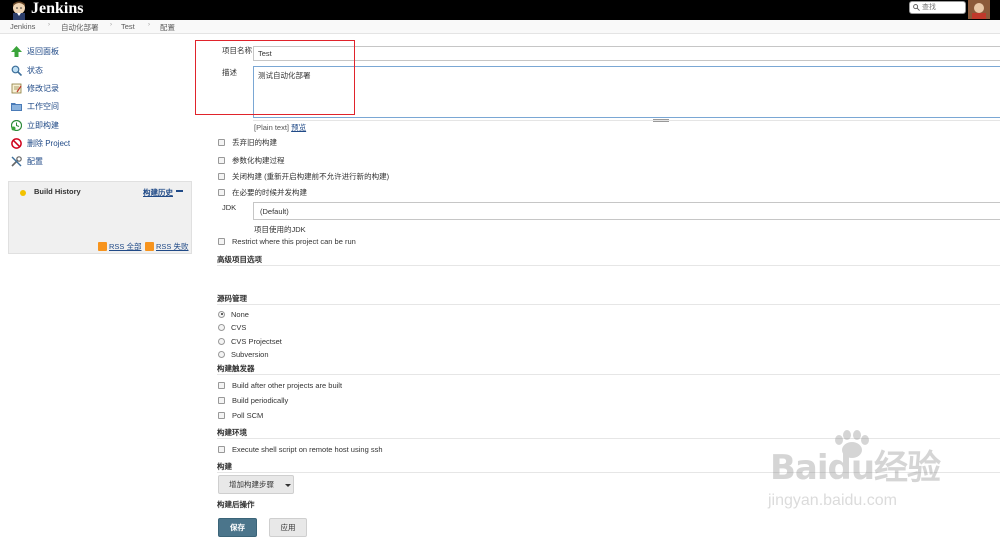  I want to click on rss-icon, so click(149, 246).